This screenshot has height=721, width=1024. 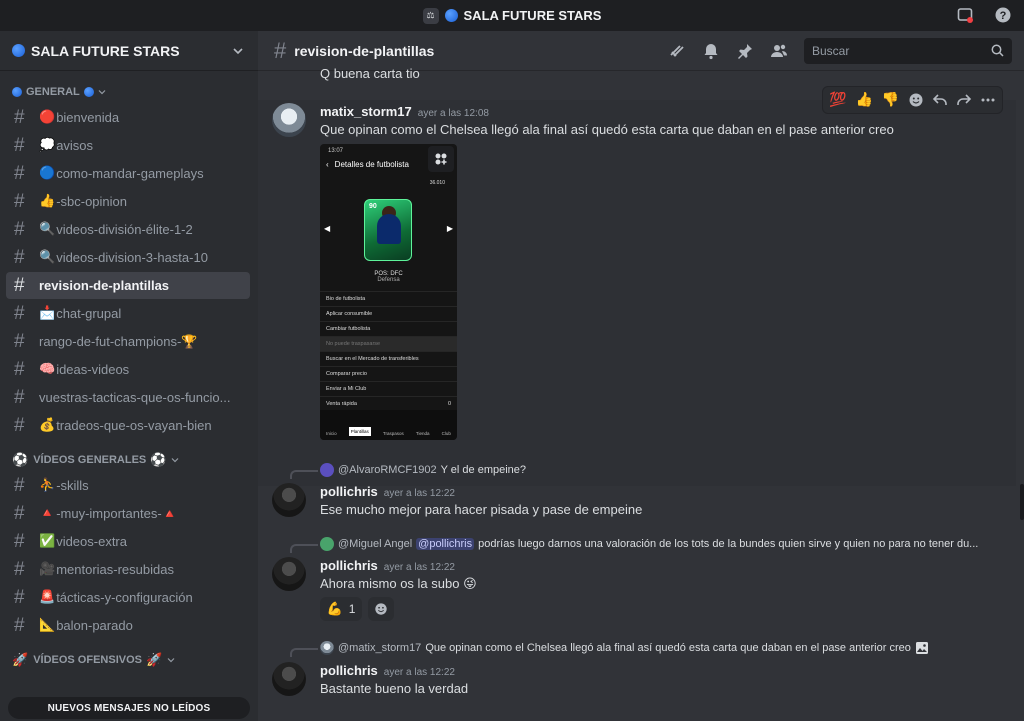 I want to click on thumbs-down-reaction-button: 👎, so click(x=890, y=100).